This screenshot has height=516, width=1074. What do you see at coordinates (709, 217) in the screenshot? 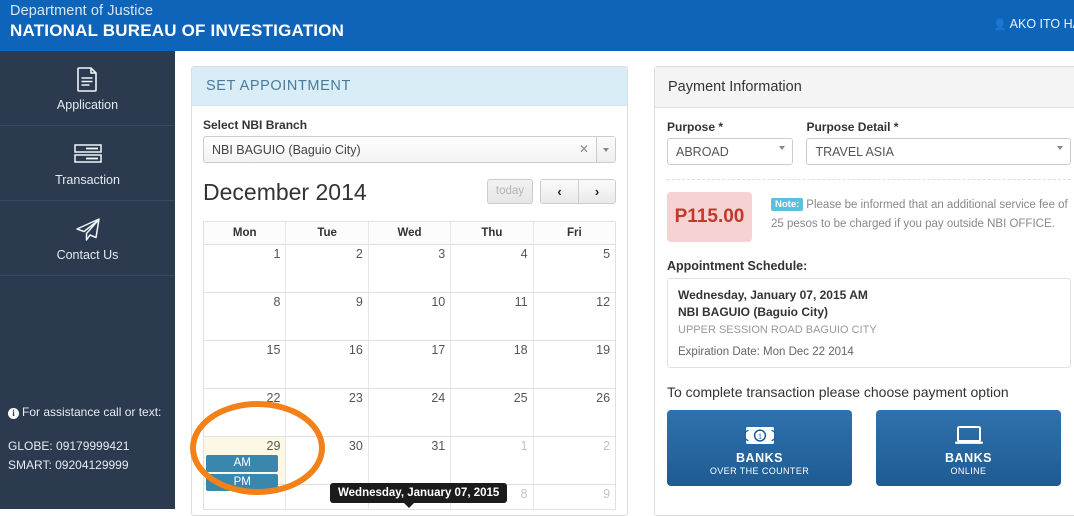
I see `fee-amount-badge: P115.00` at bounding box center [709, 217].